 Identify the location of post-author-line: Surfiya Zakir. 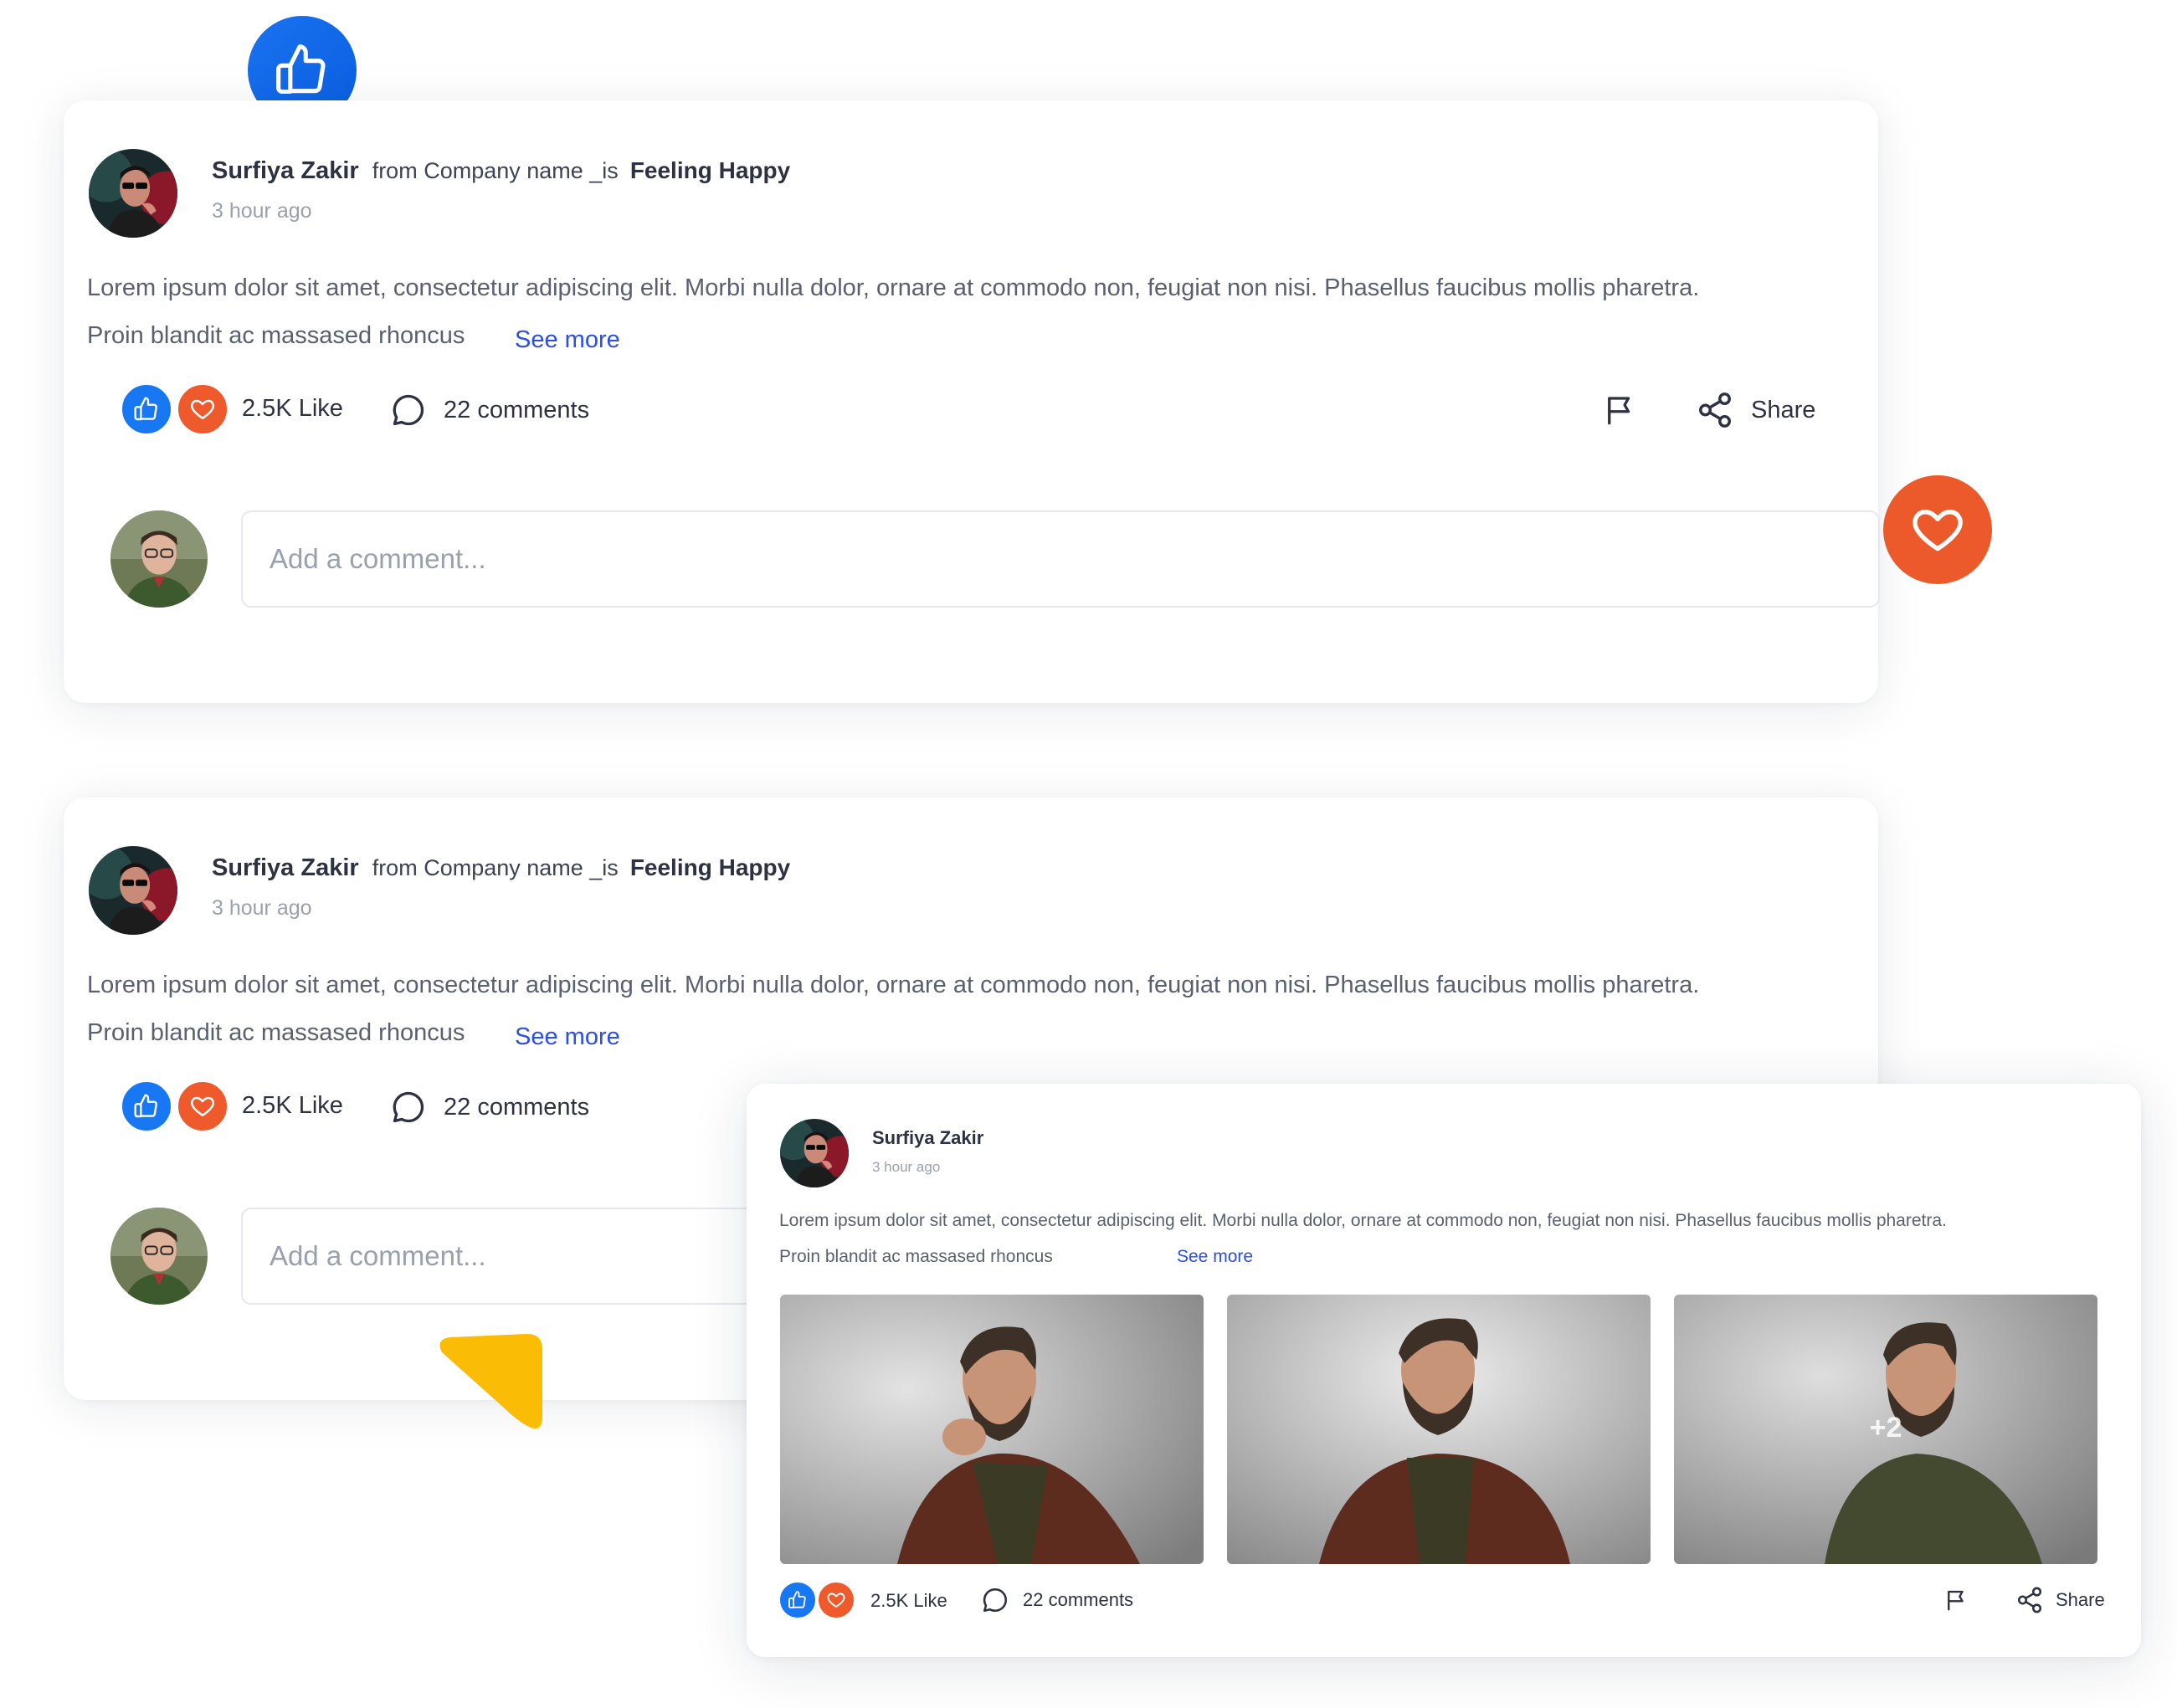
(928, 1138).